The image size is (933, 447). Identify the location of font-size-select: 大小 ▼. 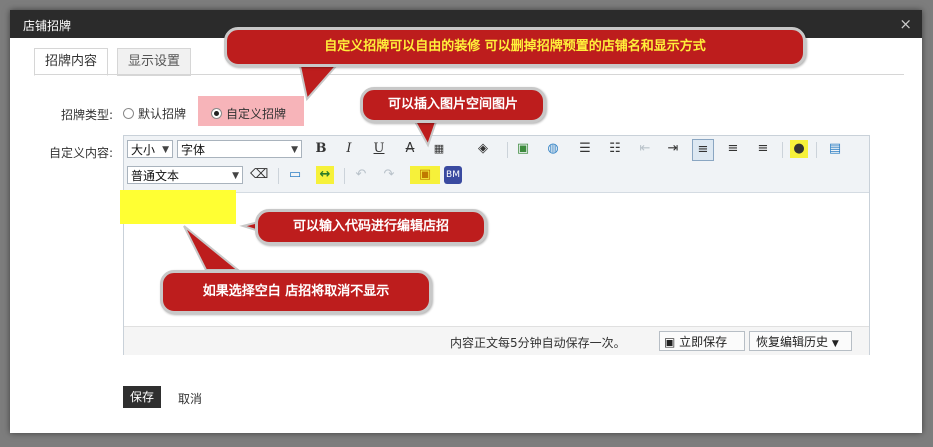
(150, 149).